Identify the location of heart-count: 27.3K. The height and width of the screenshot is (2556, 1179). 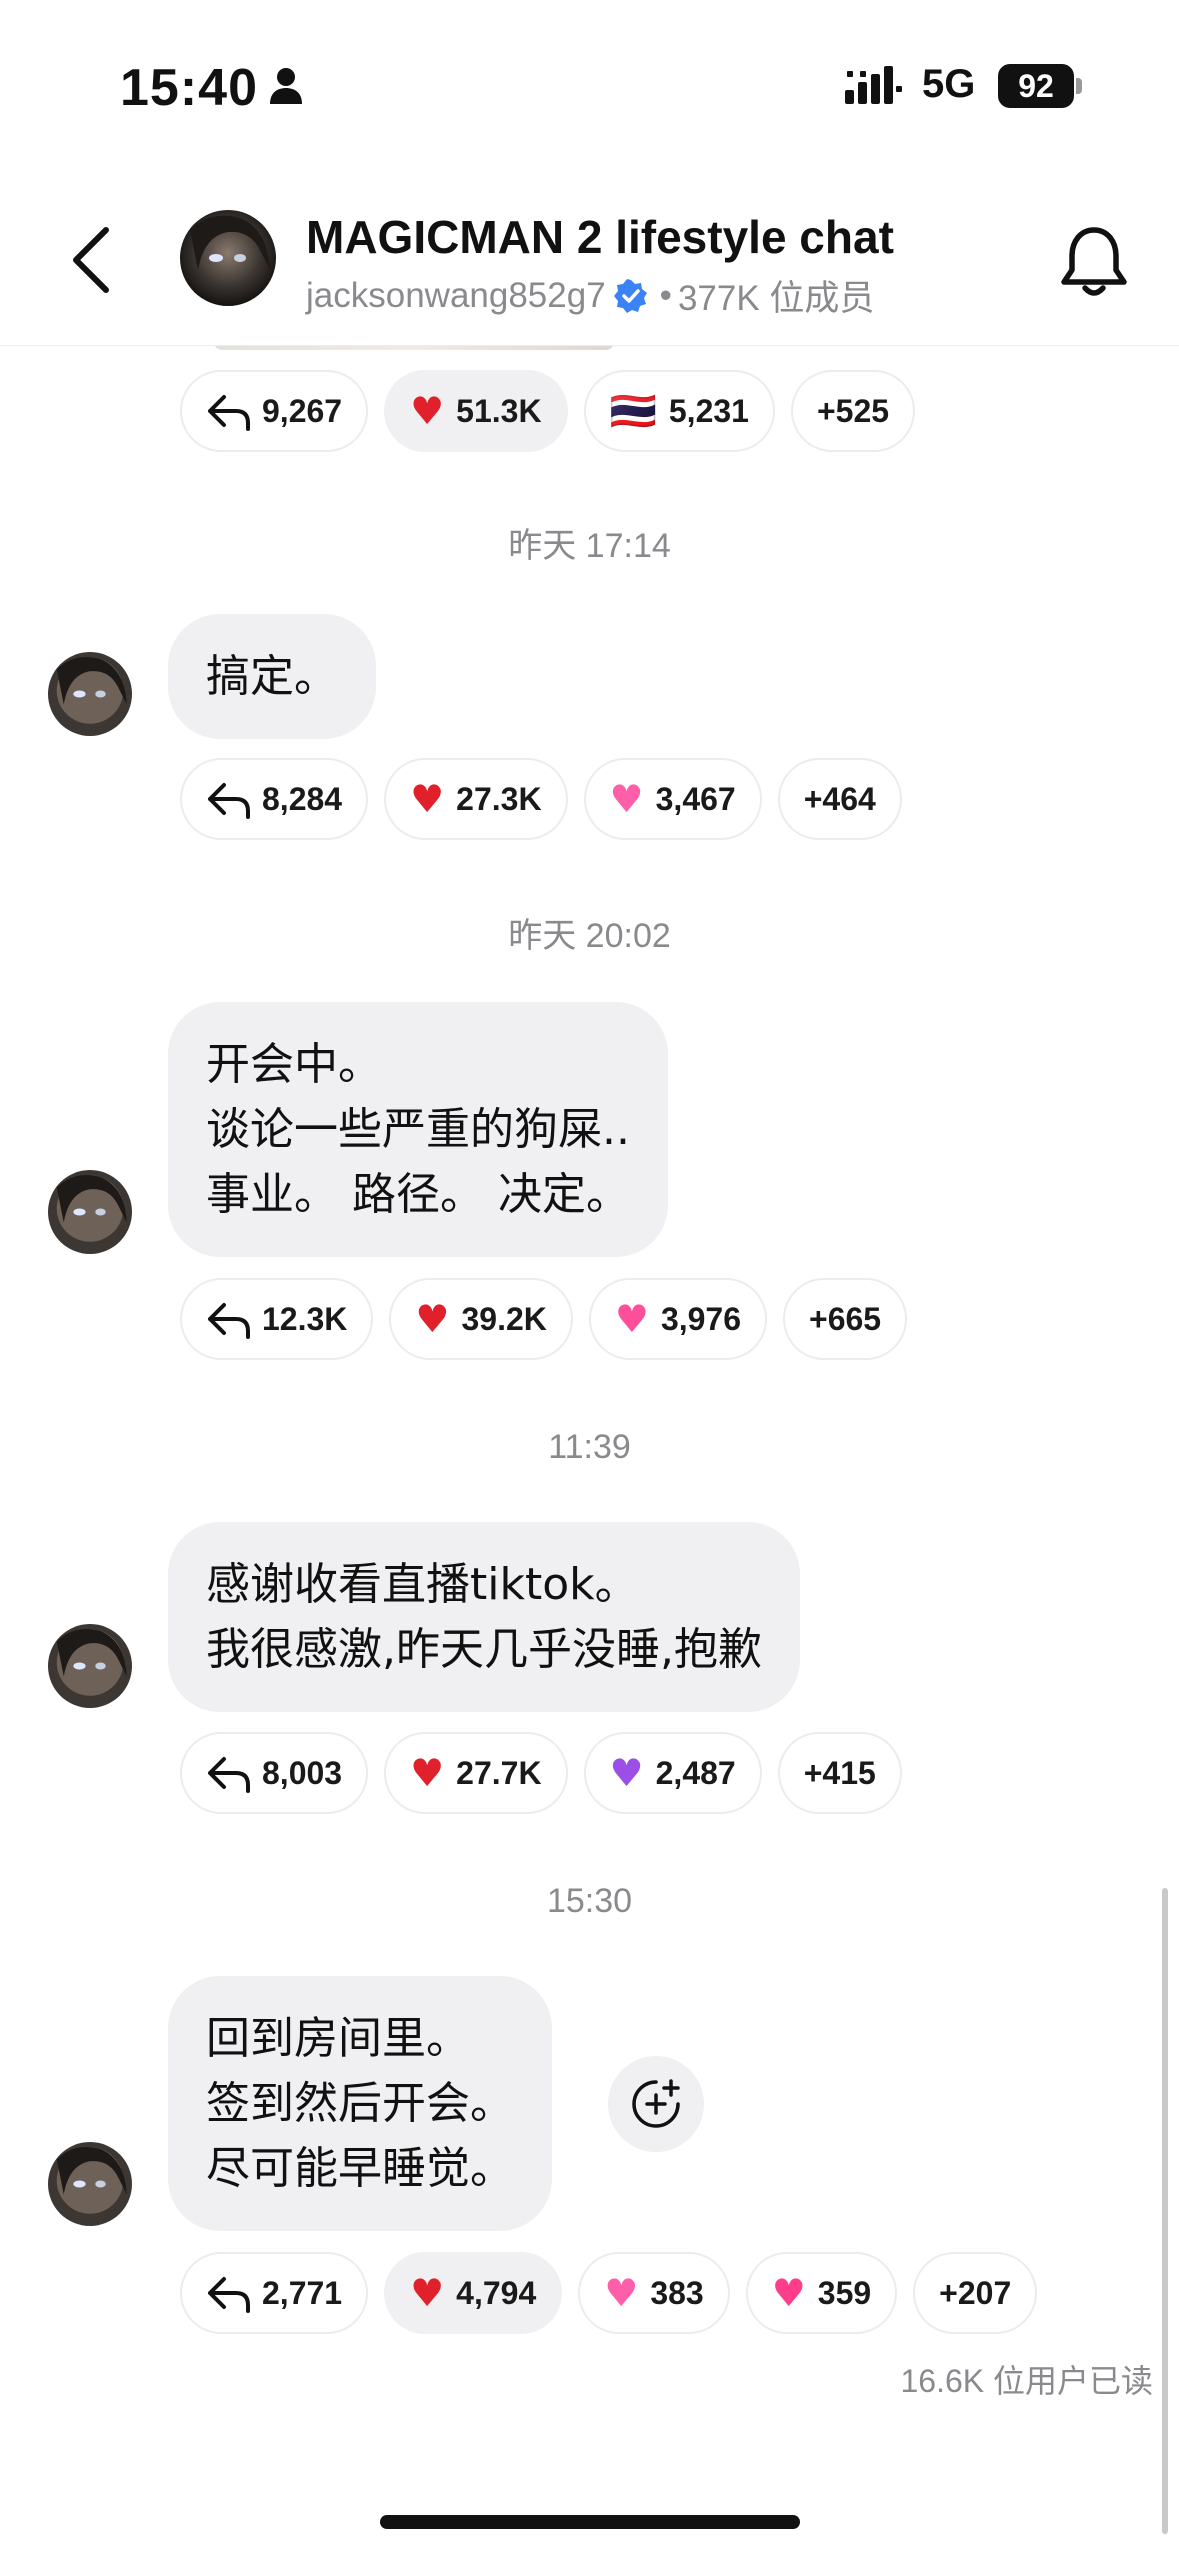
(499, 798).